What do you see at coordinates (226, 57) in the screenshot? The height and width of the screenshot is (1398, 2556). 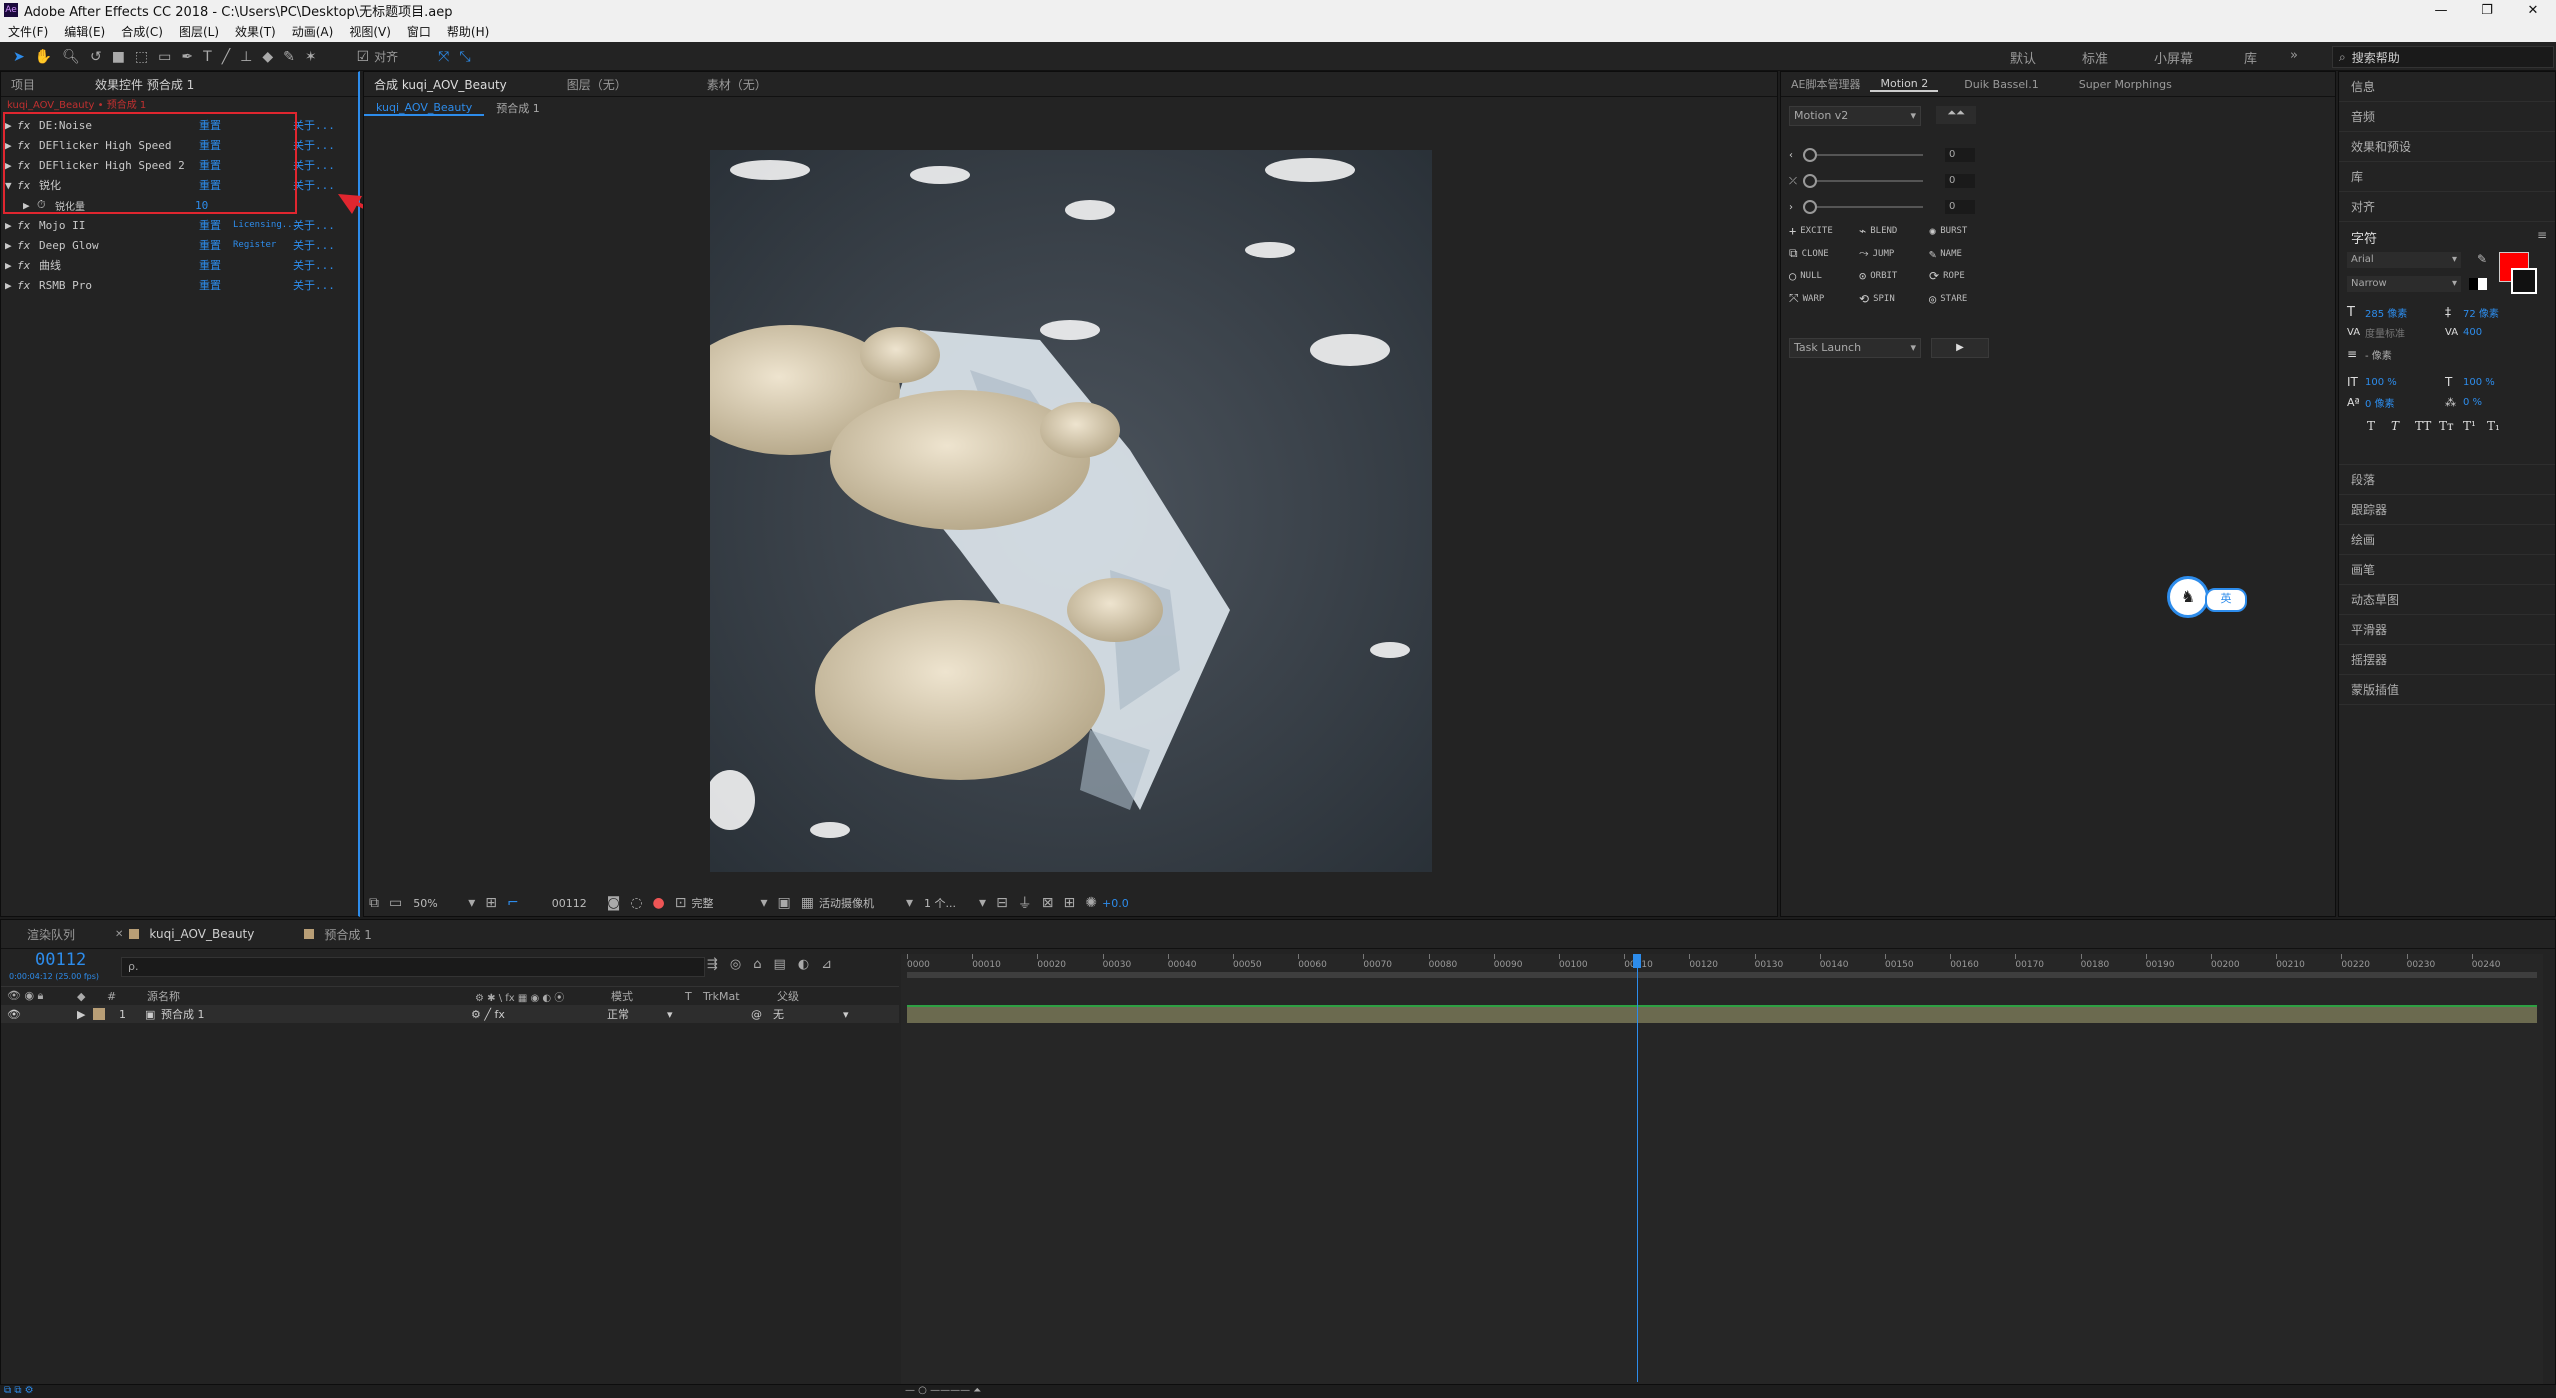 I see `brush-tool-icon: ╱` at bounding box center [226, 57].